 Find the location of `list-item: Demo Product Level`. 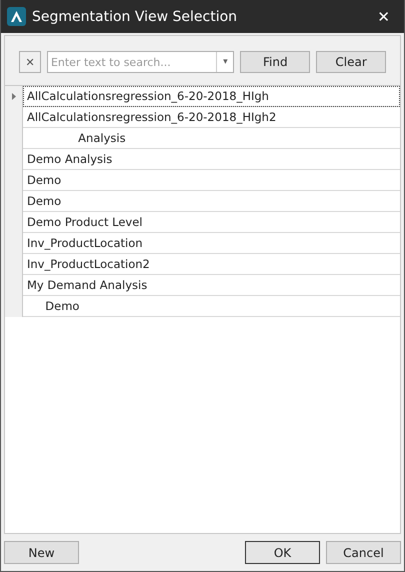

list-item: Demo Product Level is located at coordinates (211, 222).